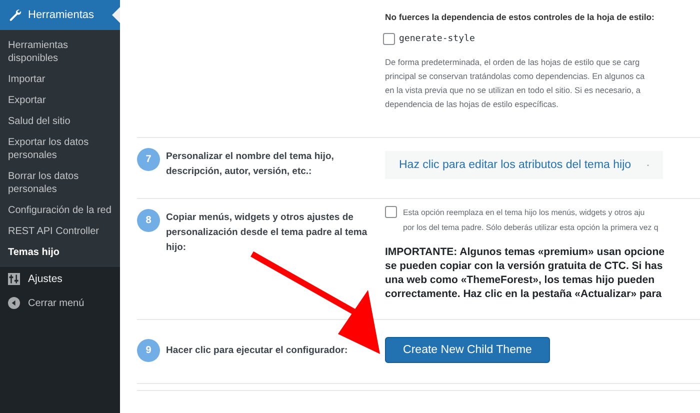 This screenshot has height=413, width=700. Describe the element at coordinates (148, 220) in the screenshot. I see `step-number: 8` at that location.